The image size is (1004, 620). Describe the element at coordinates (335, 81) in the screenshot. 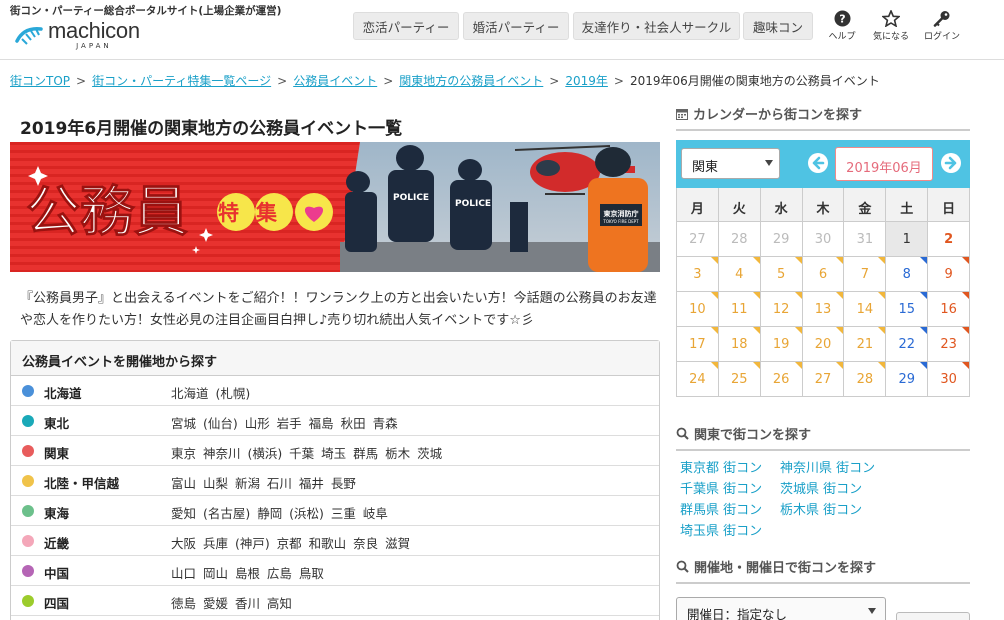

I see `breadcrumb-link-civil-servant: 公務員イベント` at that location.